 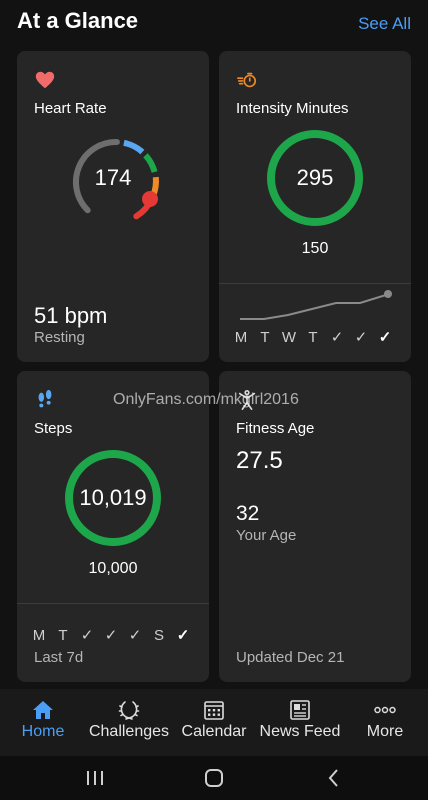 What do you see at coordinates (315, 177) in the screenshot?
I see `intensity-value: 295` at bounding box center [315, 177].